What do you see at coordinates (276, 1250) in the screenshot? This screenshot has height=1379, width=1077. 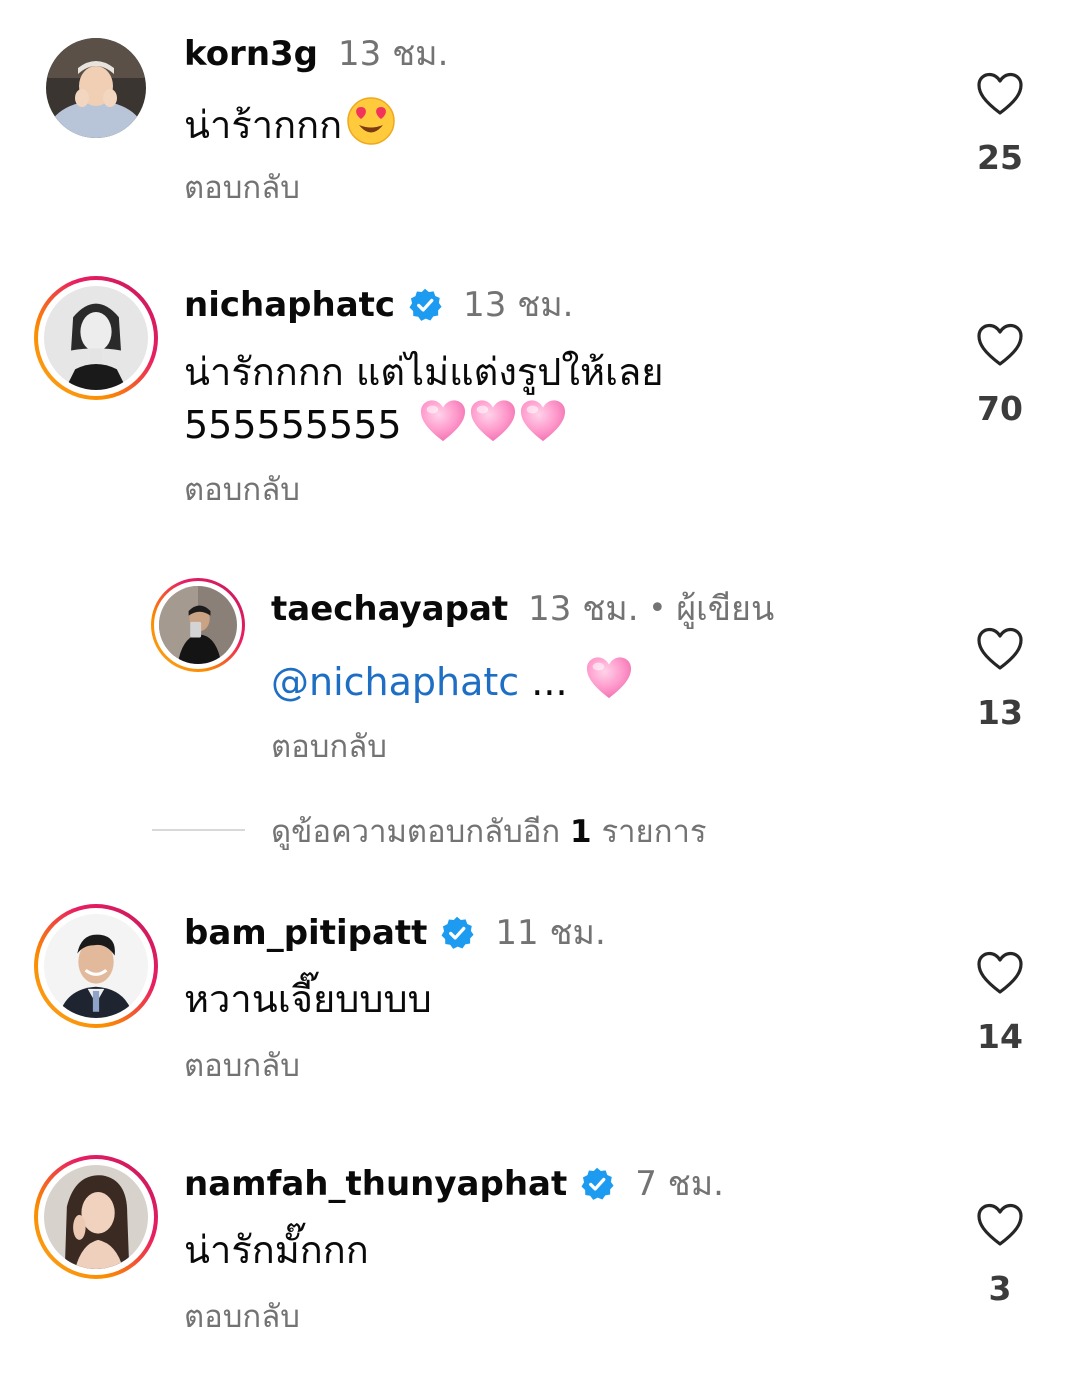 I see `comment-text: น่ารักมั๊กกก` at bounding box center [276, 1250].